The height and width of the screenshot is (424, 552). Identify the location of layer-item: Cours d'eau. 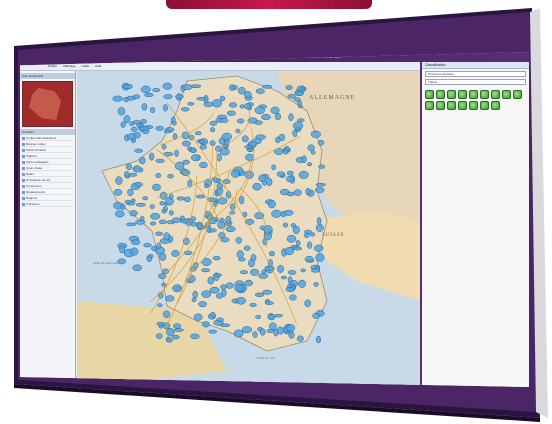
(47, 168).